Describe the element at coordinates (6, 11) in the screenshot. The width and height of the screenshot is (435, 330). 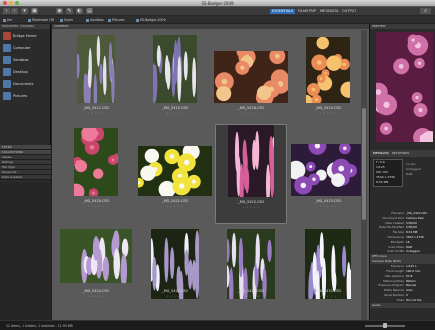
I see `back-button: ‹` at that location.